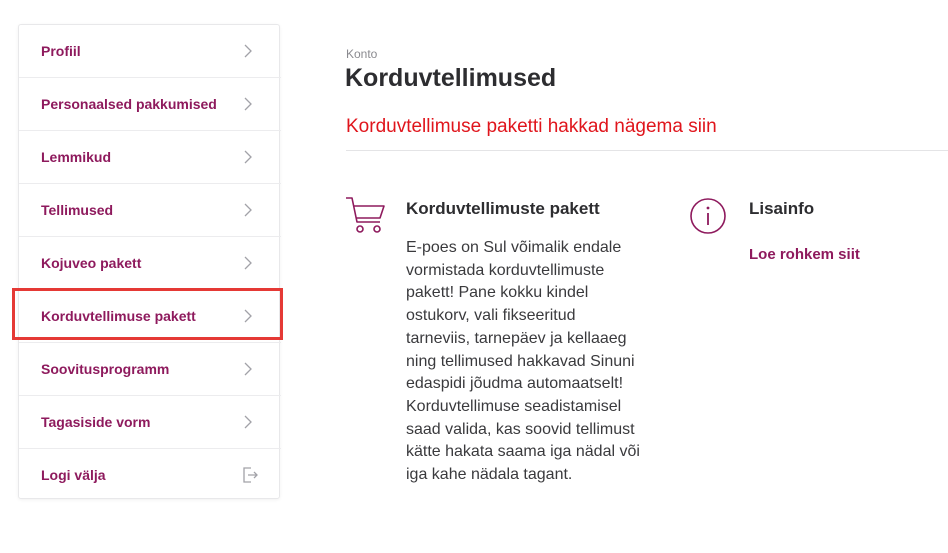 This screenshot has height=553, width=948. What do you see at coordinates (365, 215) in the screenshot?
I see `shopping-cart-icon` at bounding box center [365, 215].